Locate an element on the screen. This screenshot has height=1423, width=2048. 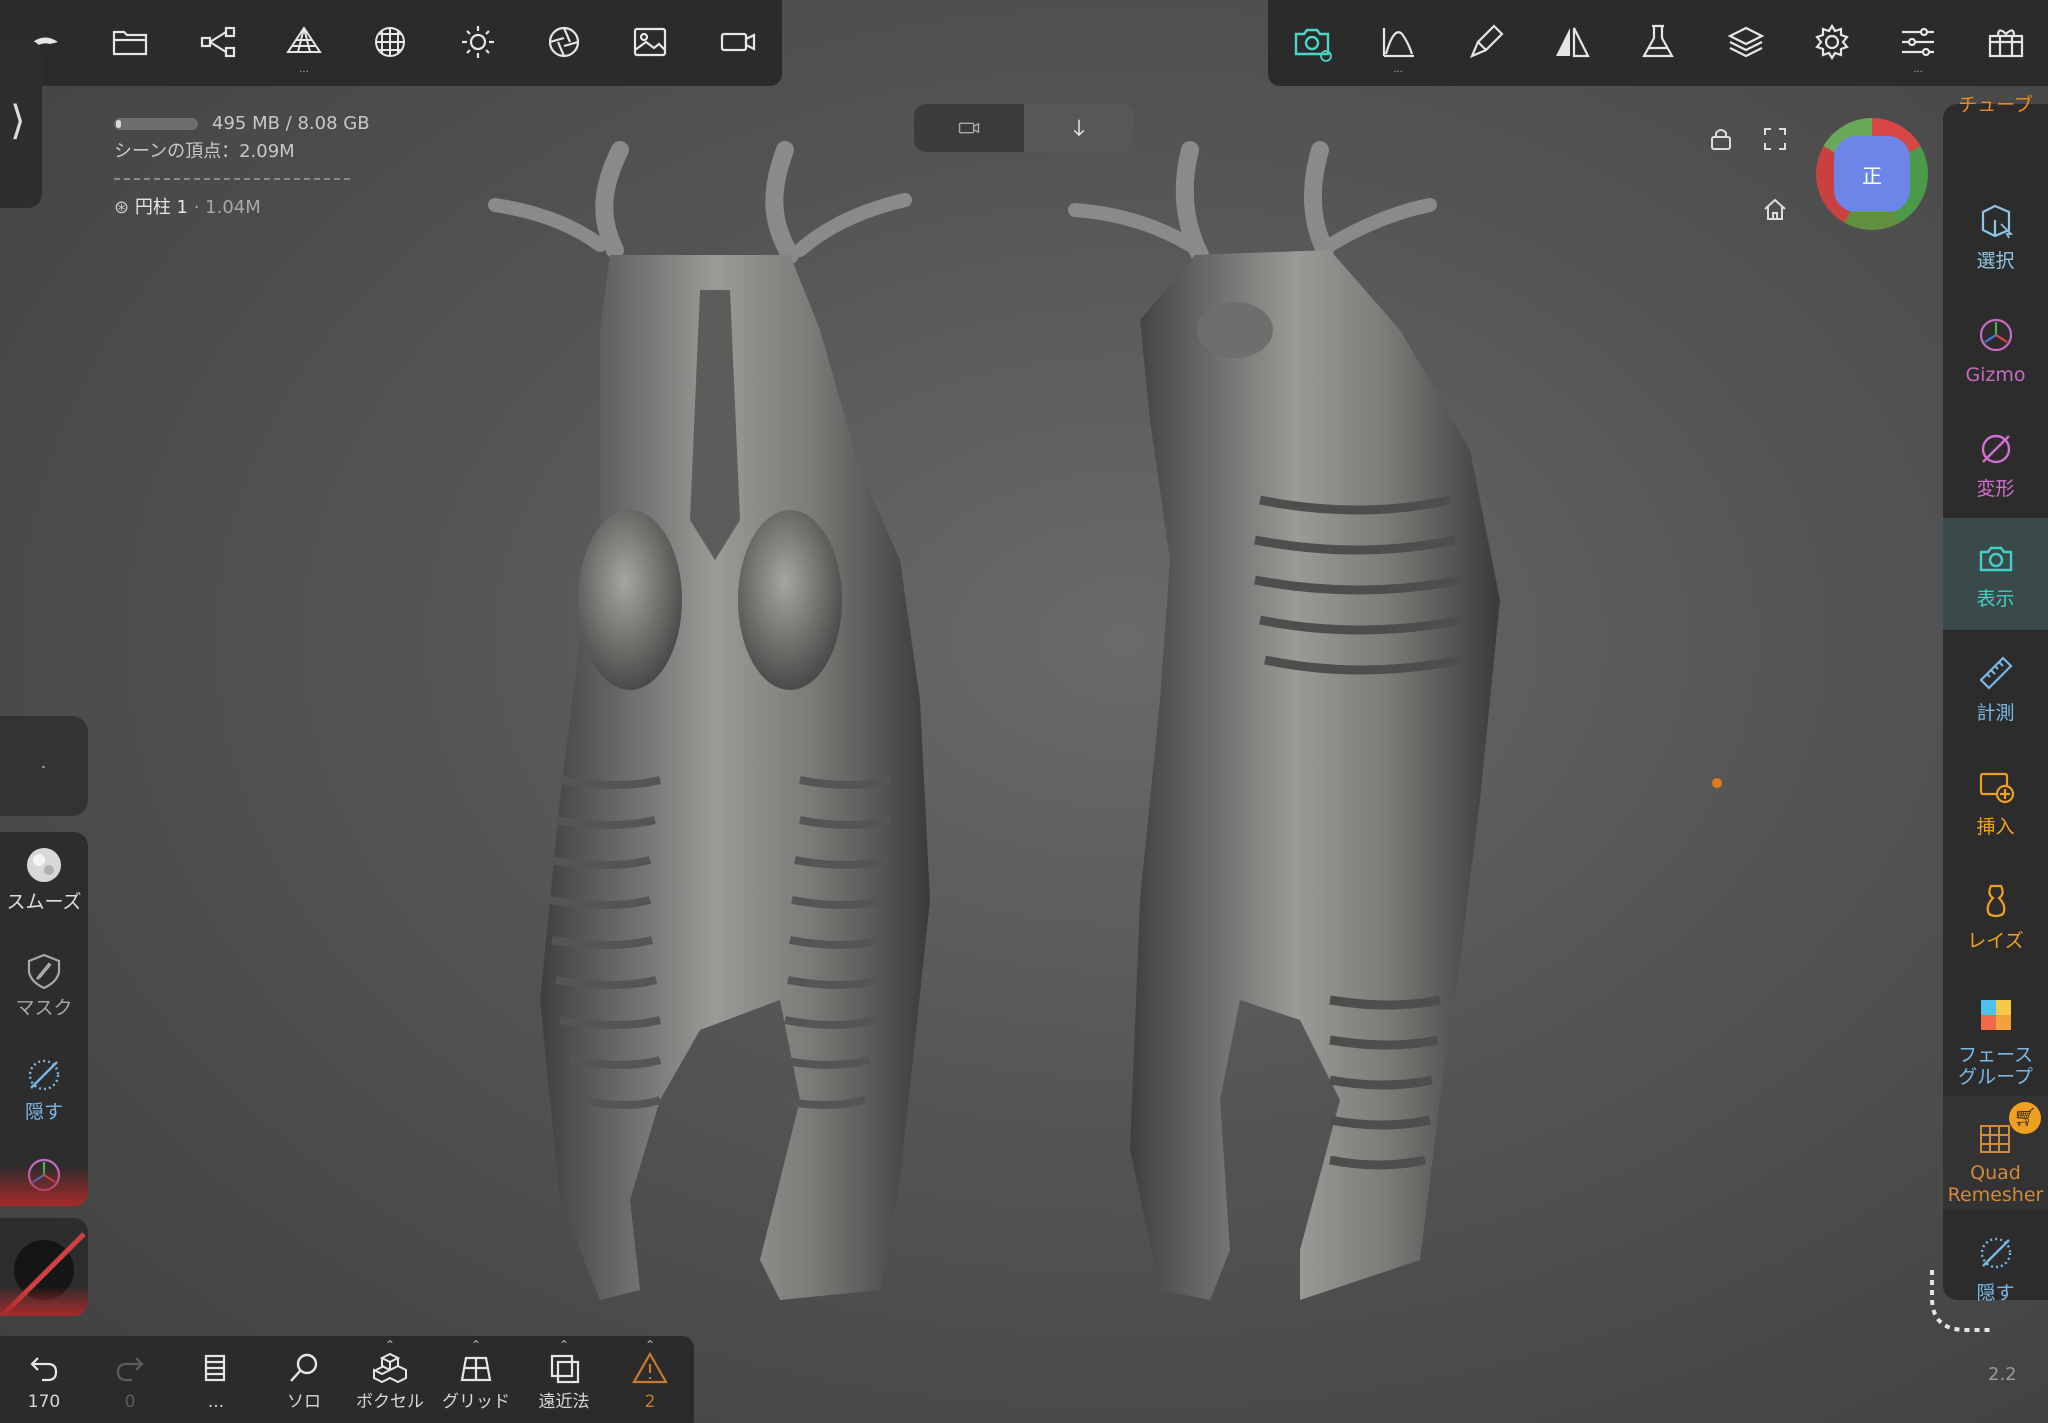
sidebar-item-label: Gizmo is located at coordinates (1995, 375).